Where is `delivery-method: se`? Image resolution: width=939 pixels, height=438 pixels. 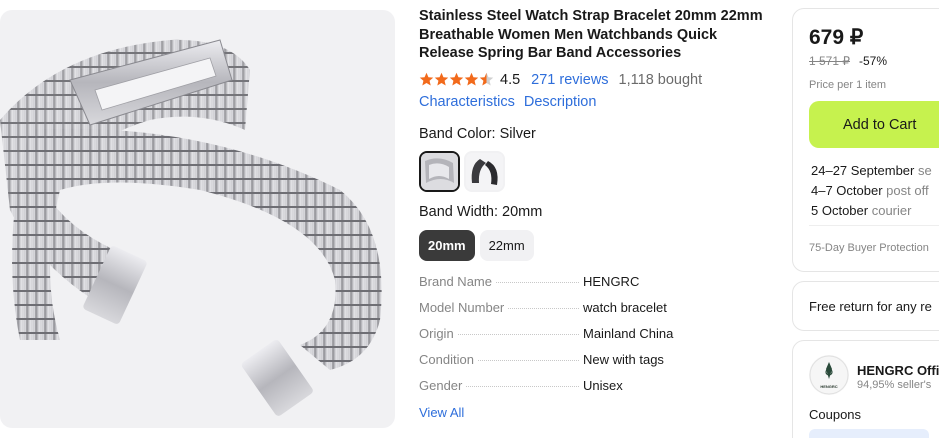
delivery-method: se is located at coordinates (924, 170).